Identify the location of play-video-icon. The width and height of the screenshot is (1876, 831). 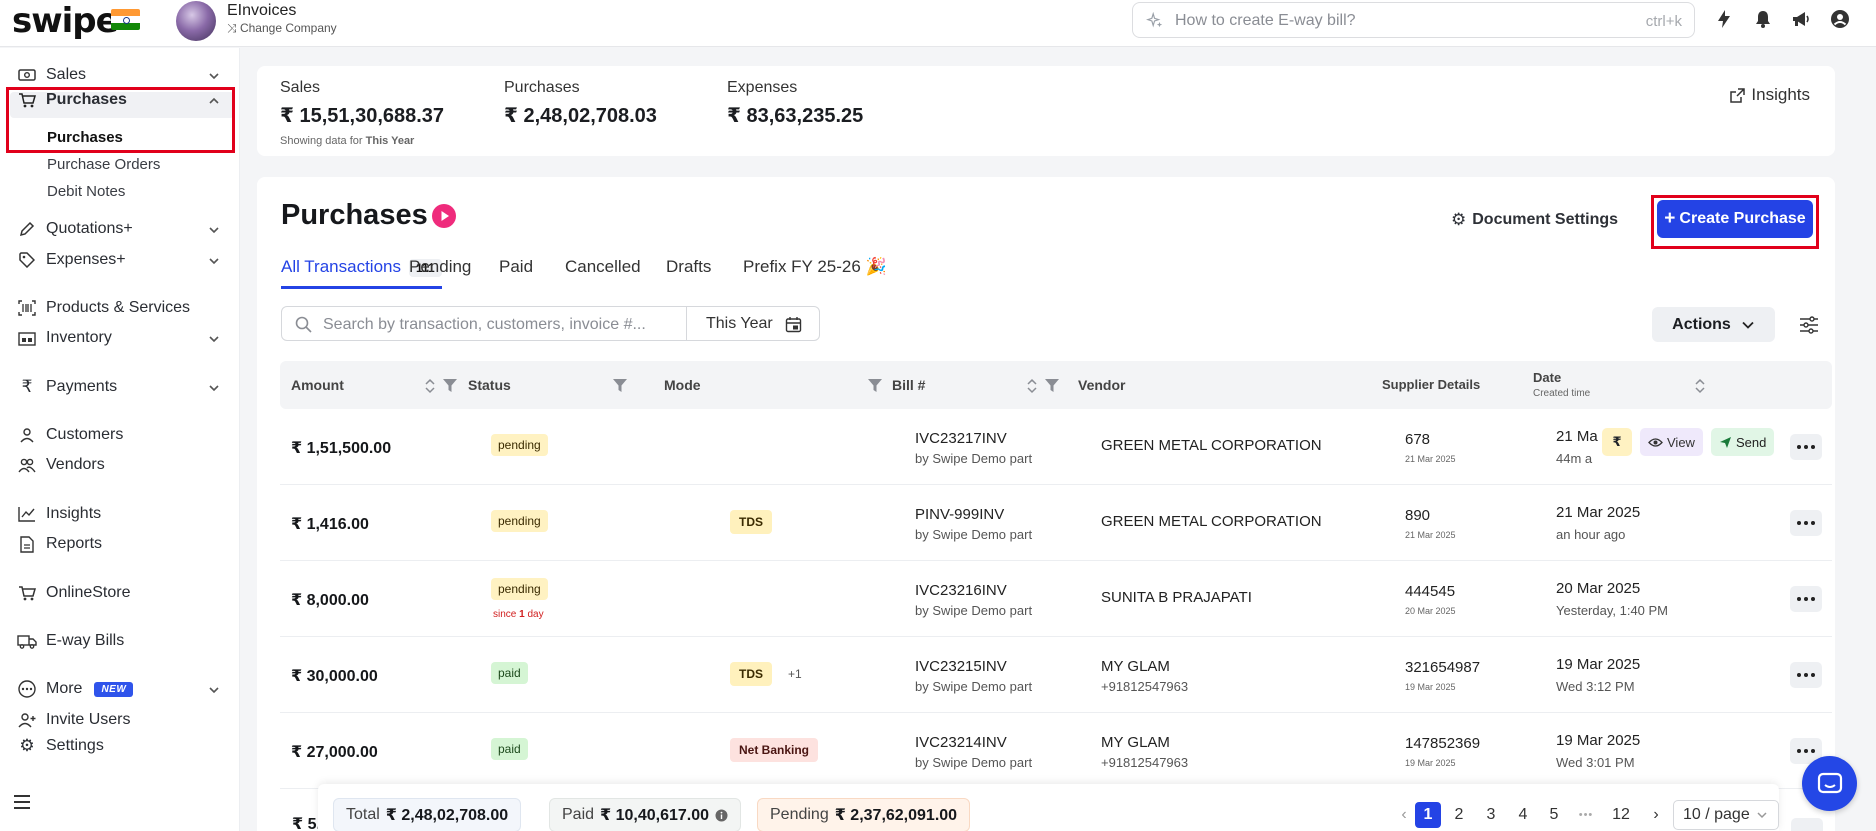
(444, 216).